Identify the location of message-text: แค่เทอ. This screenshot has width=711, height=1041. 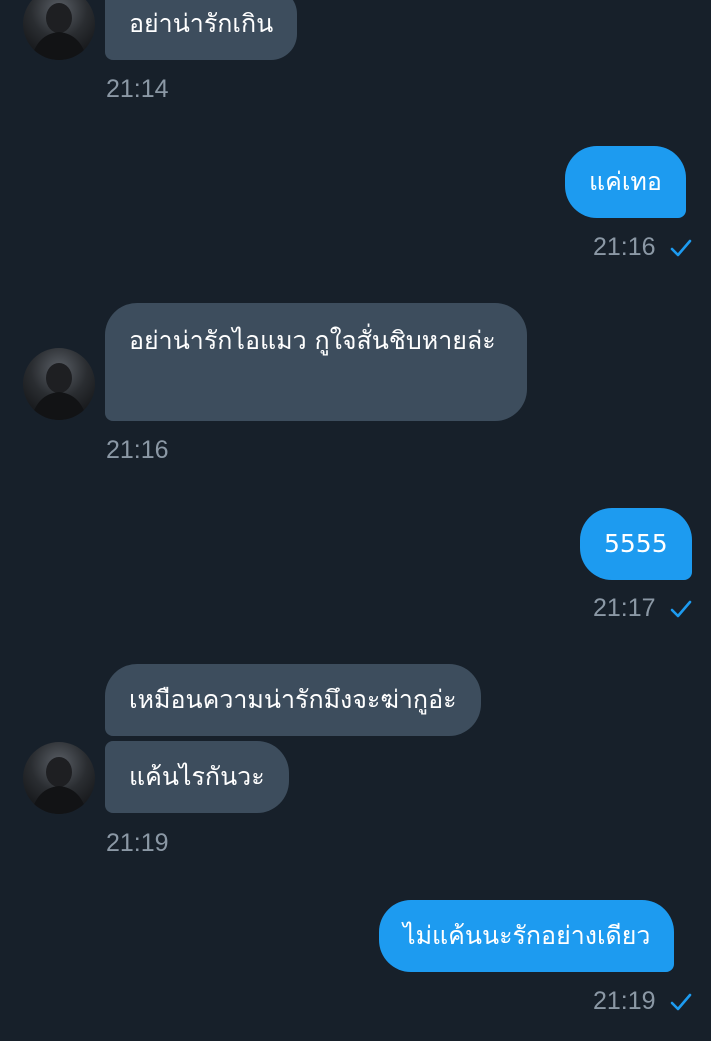
(625, 181).